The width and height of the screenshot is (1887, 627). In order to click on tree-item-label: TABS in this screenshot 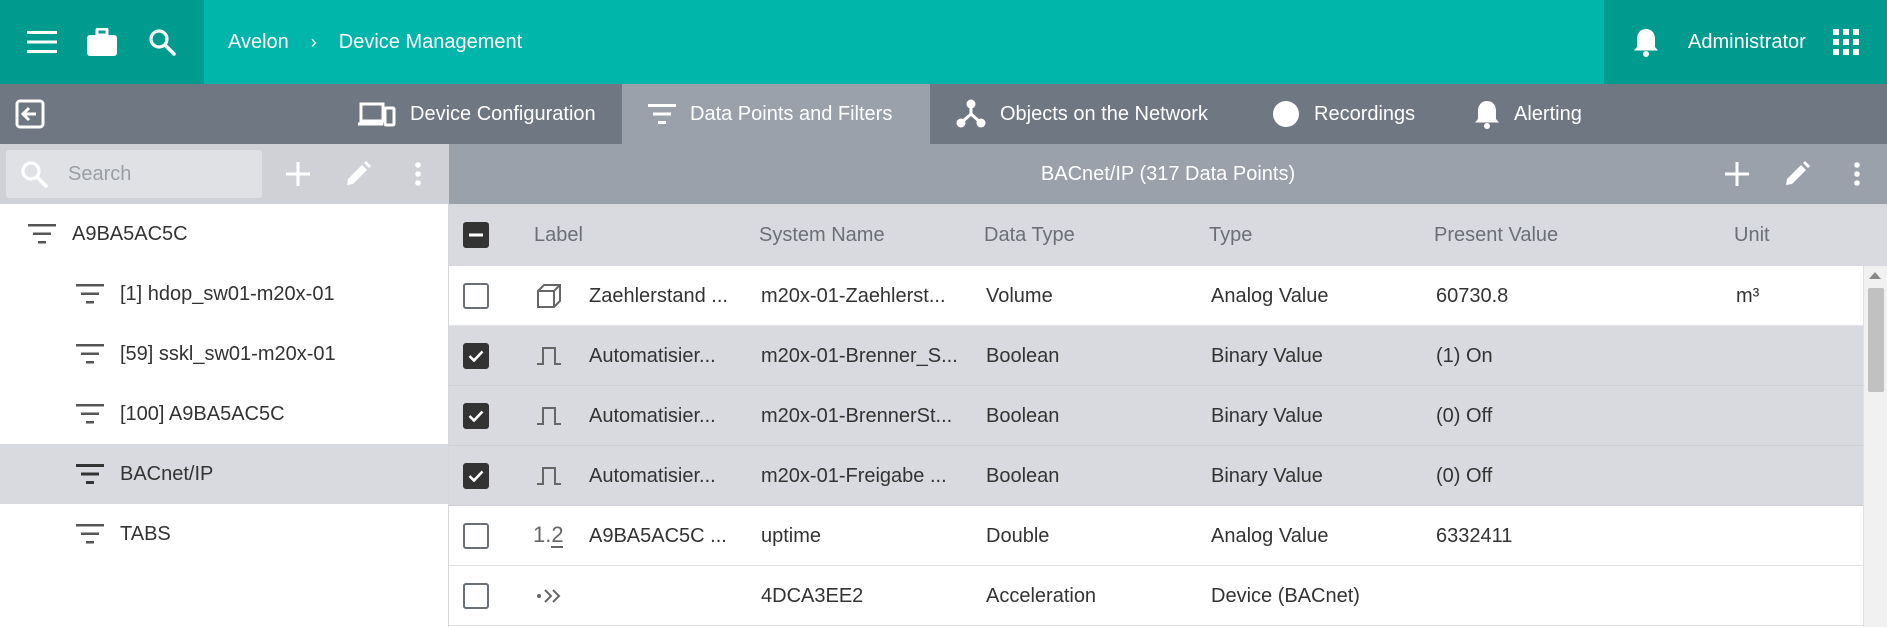, I will do `click(145, 533)`.